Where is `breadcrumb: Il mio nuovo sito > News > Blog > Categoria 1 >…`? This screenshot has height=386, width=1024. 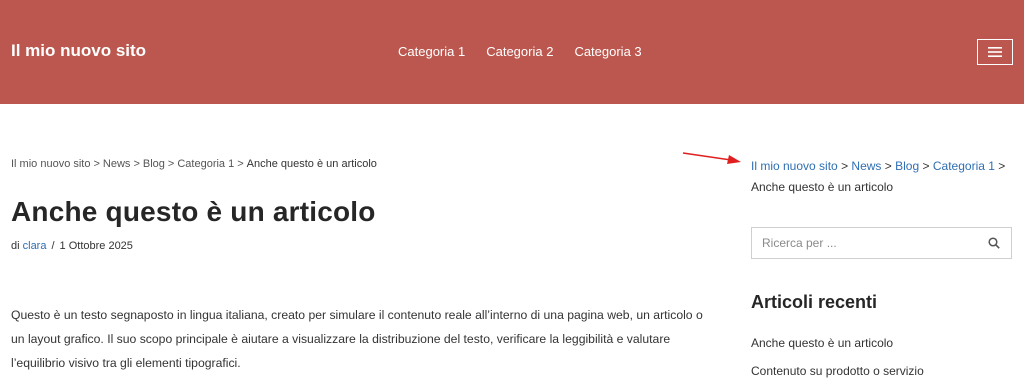 breadcrumb: Il mio nuovo sito > News > Blog > Categoria 1 >… is located at coordinates (194, 164).